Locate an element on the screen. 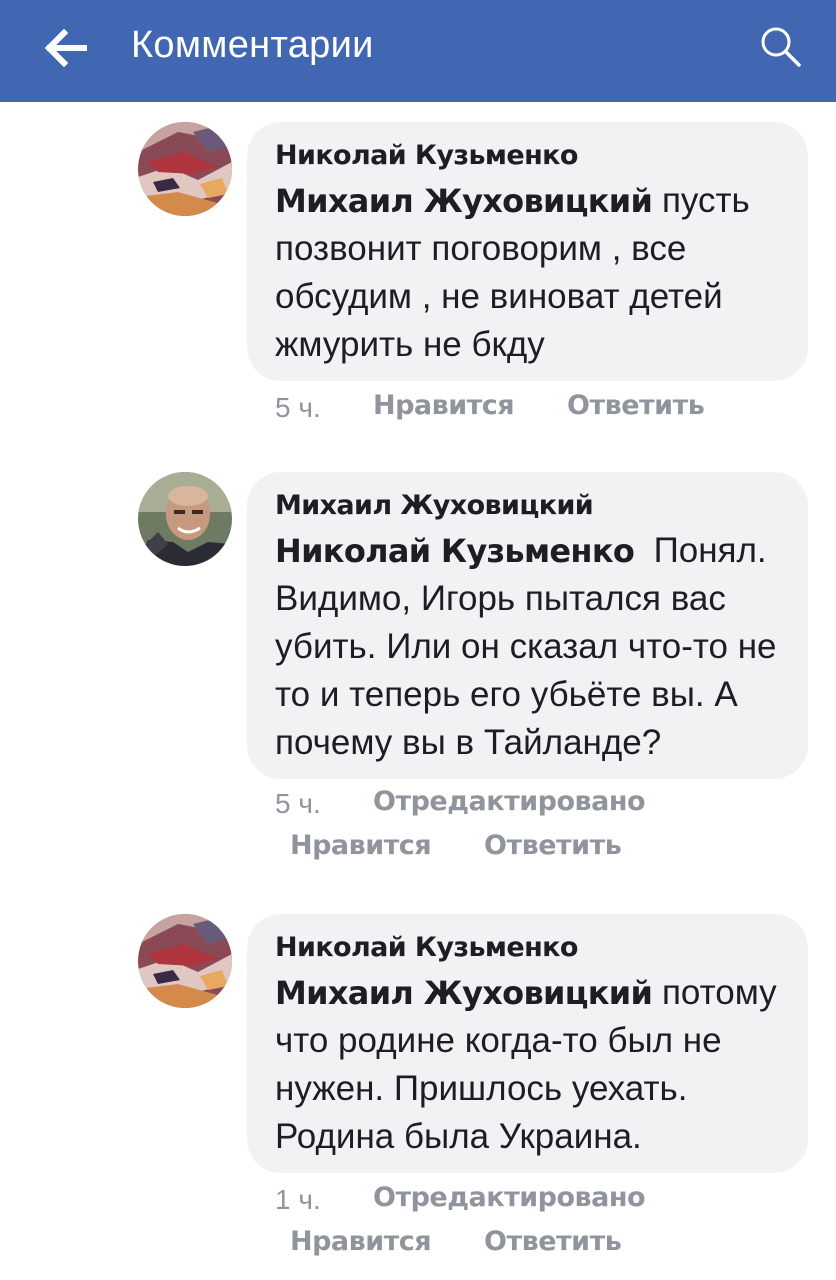 Image resolution: width=836 pixels, height=1280 pixels. mention-link: Николай Кузьменко is located at coordinates (455, 551).